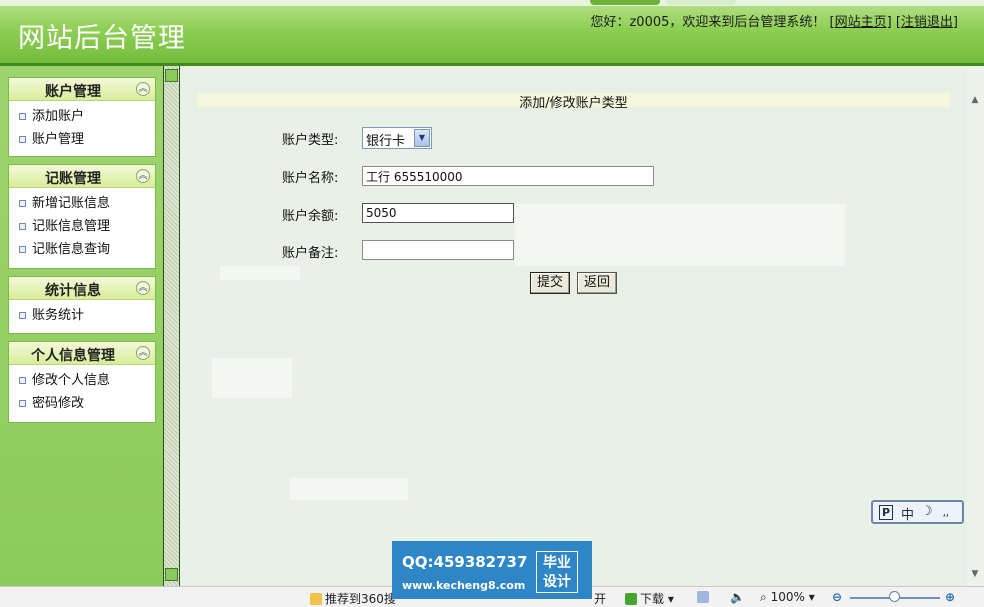 The image size is (984, 607). I want to click on sidebar-item-statistics: 账务统计, so click(82, 315).